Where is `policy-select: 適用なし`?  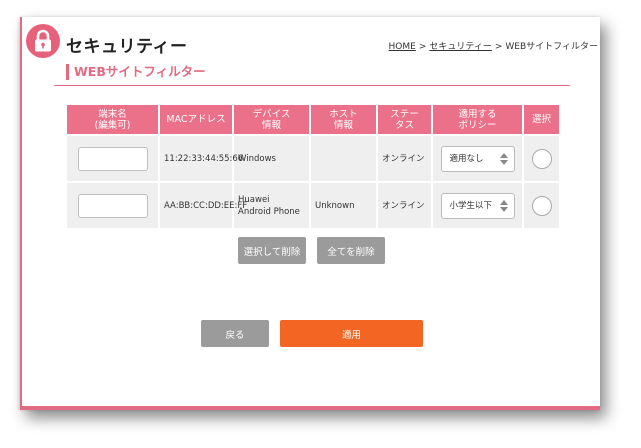 policy-select: 適用なし is located at coordinates (477, 158).